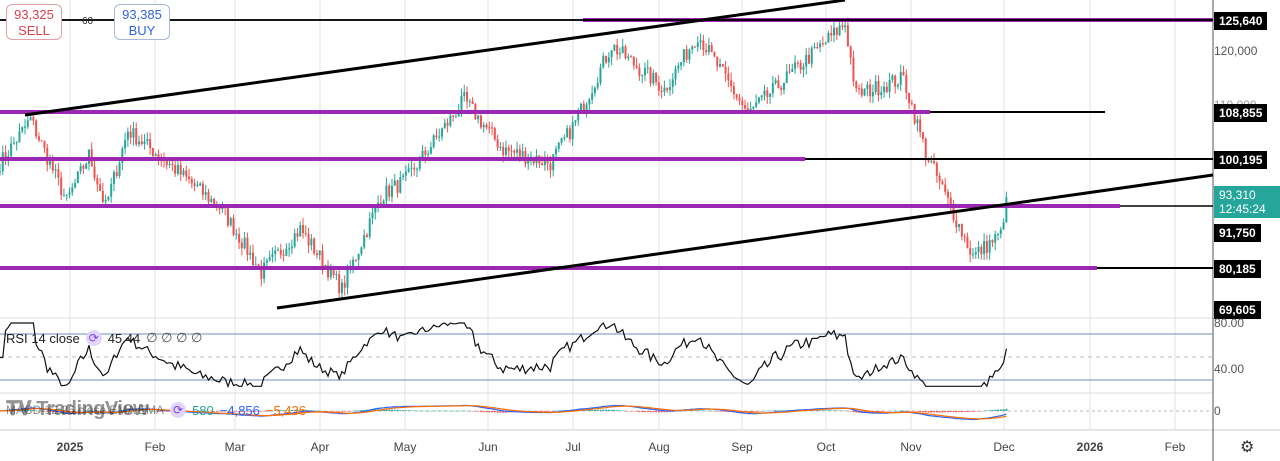 Image resolution: width=1280 pixels, height=461 pixels. Describe the element at coordinates (104, 338) in the screenshot. I see `rsi-legend: RSI 14 close ⟳ 45.44 ∅ ∅ ∅ ∅` at that location.